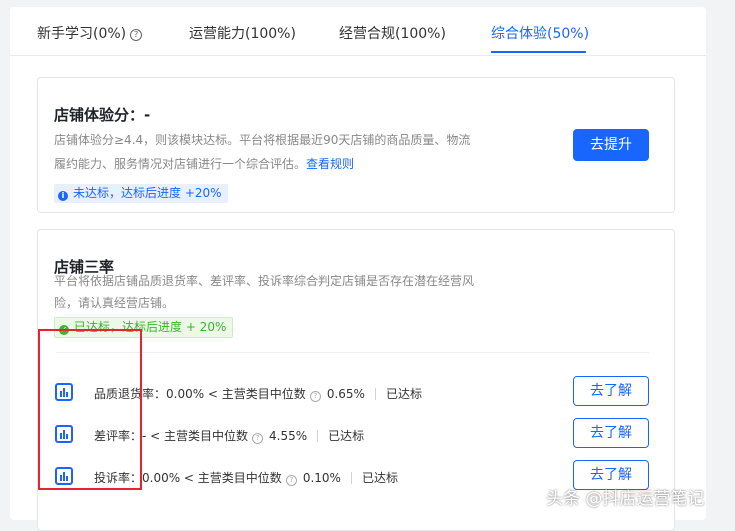 The height and width of the screenshot is (531, 735). I want to click on active-tab-indicator, so click(538, 52).